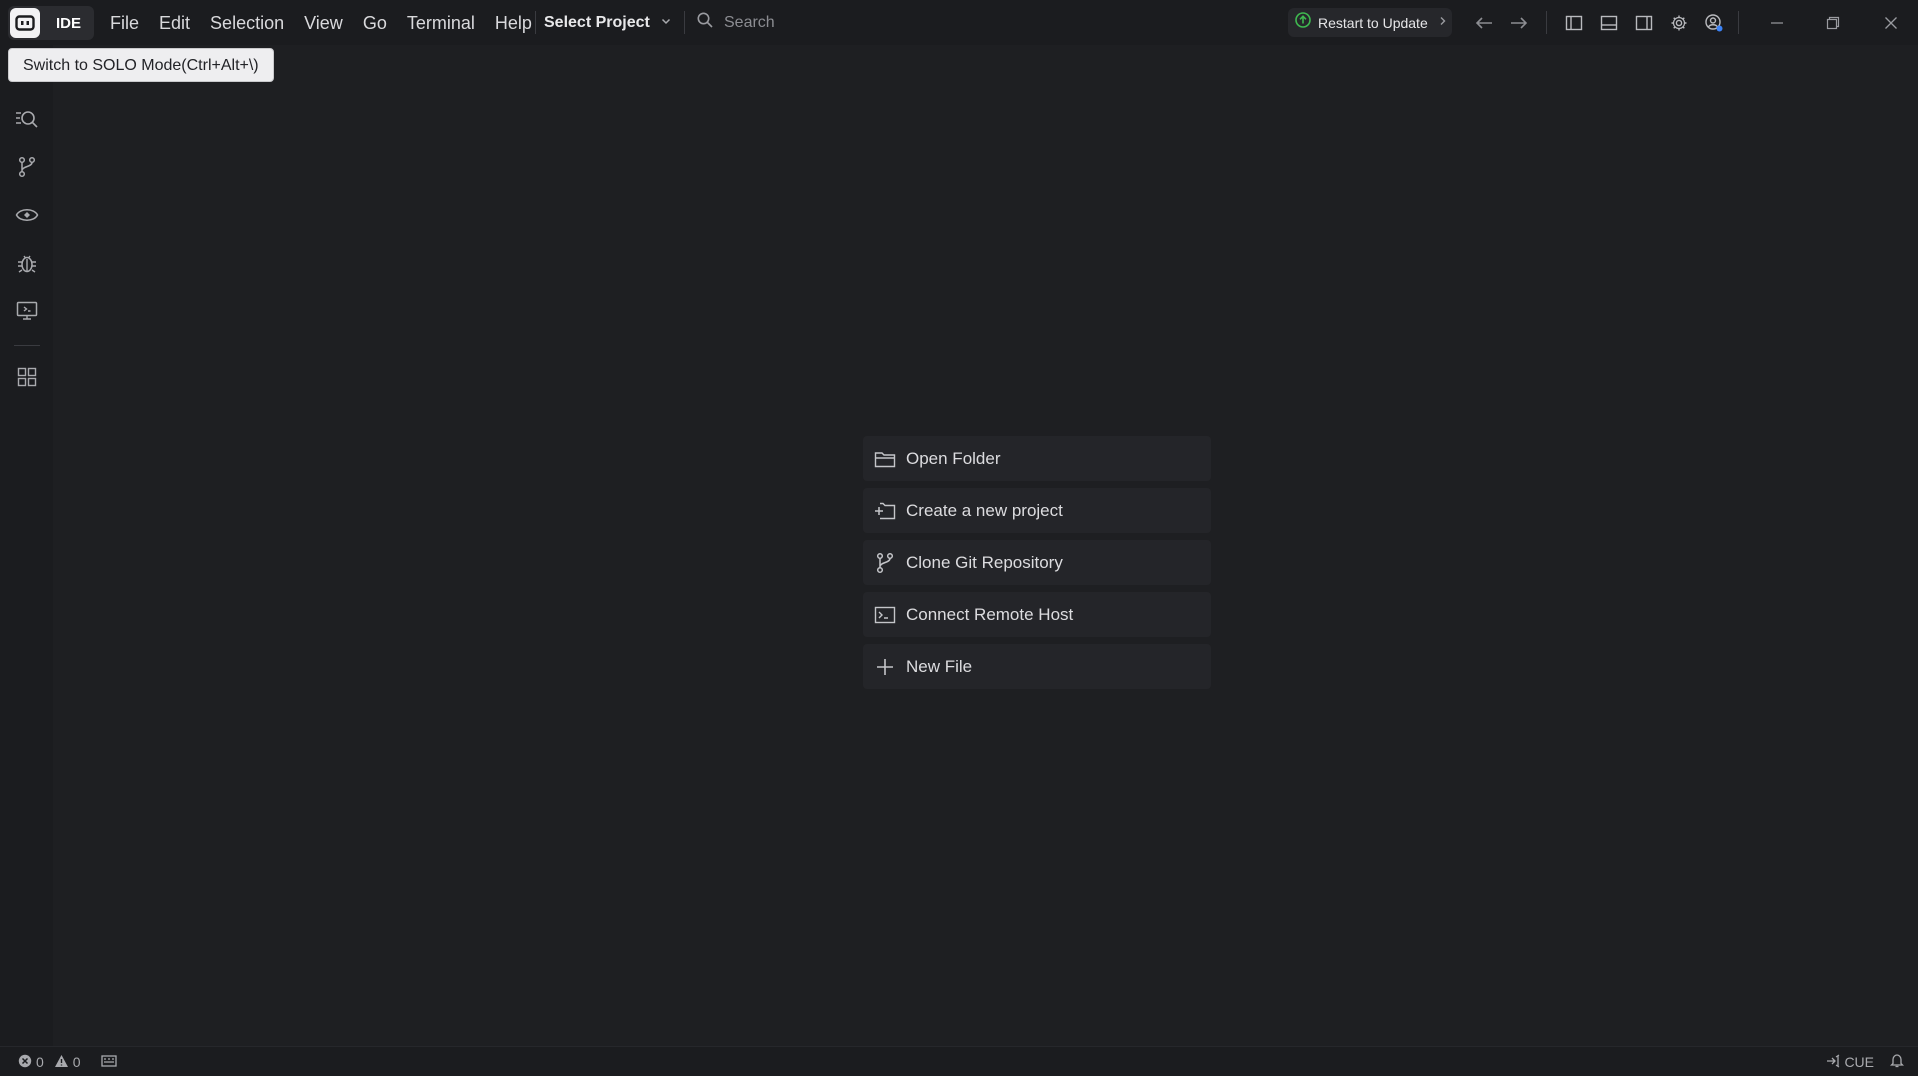 The height and width of the screenshot is (1076, 1918). What do you see at coordinates (27, 215) in the screenshot?
I see `remote-icon` at bounding box center [27, 215].